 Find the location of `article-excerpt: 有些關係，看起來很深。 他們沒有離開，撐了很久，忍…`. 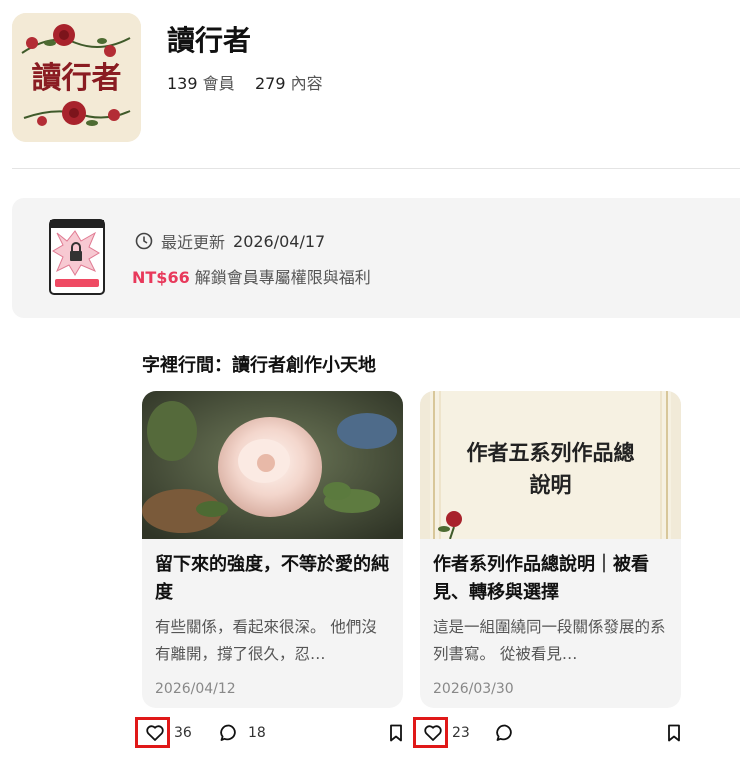

article-excerpt: 有些關係，看起來很深。 他們沒有離開，撐了很久，忍… is located at coordinates (266, 640).